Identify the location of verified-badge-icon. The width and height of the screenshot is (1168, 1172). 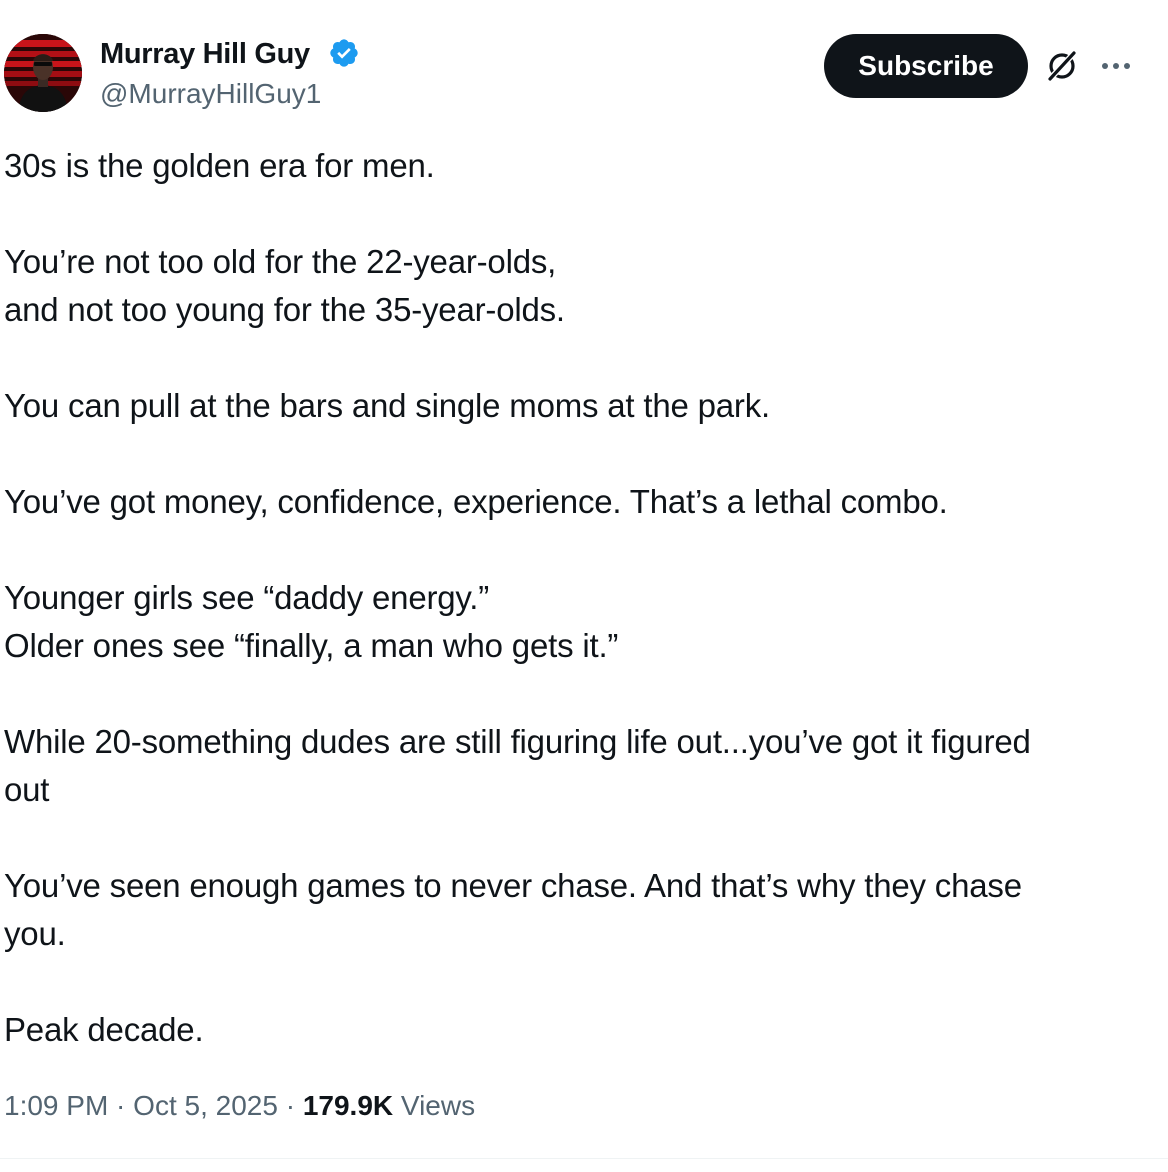
(344, 53).